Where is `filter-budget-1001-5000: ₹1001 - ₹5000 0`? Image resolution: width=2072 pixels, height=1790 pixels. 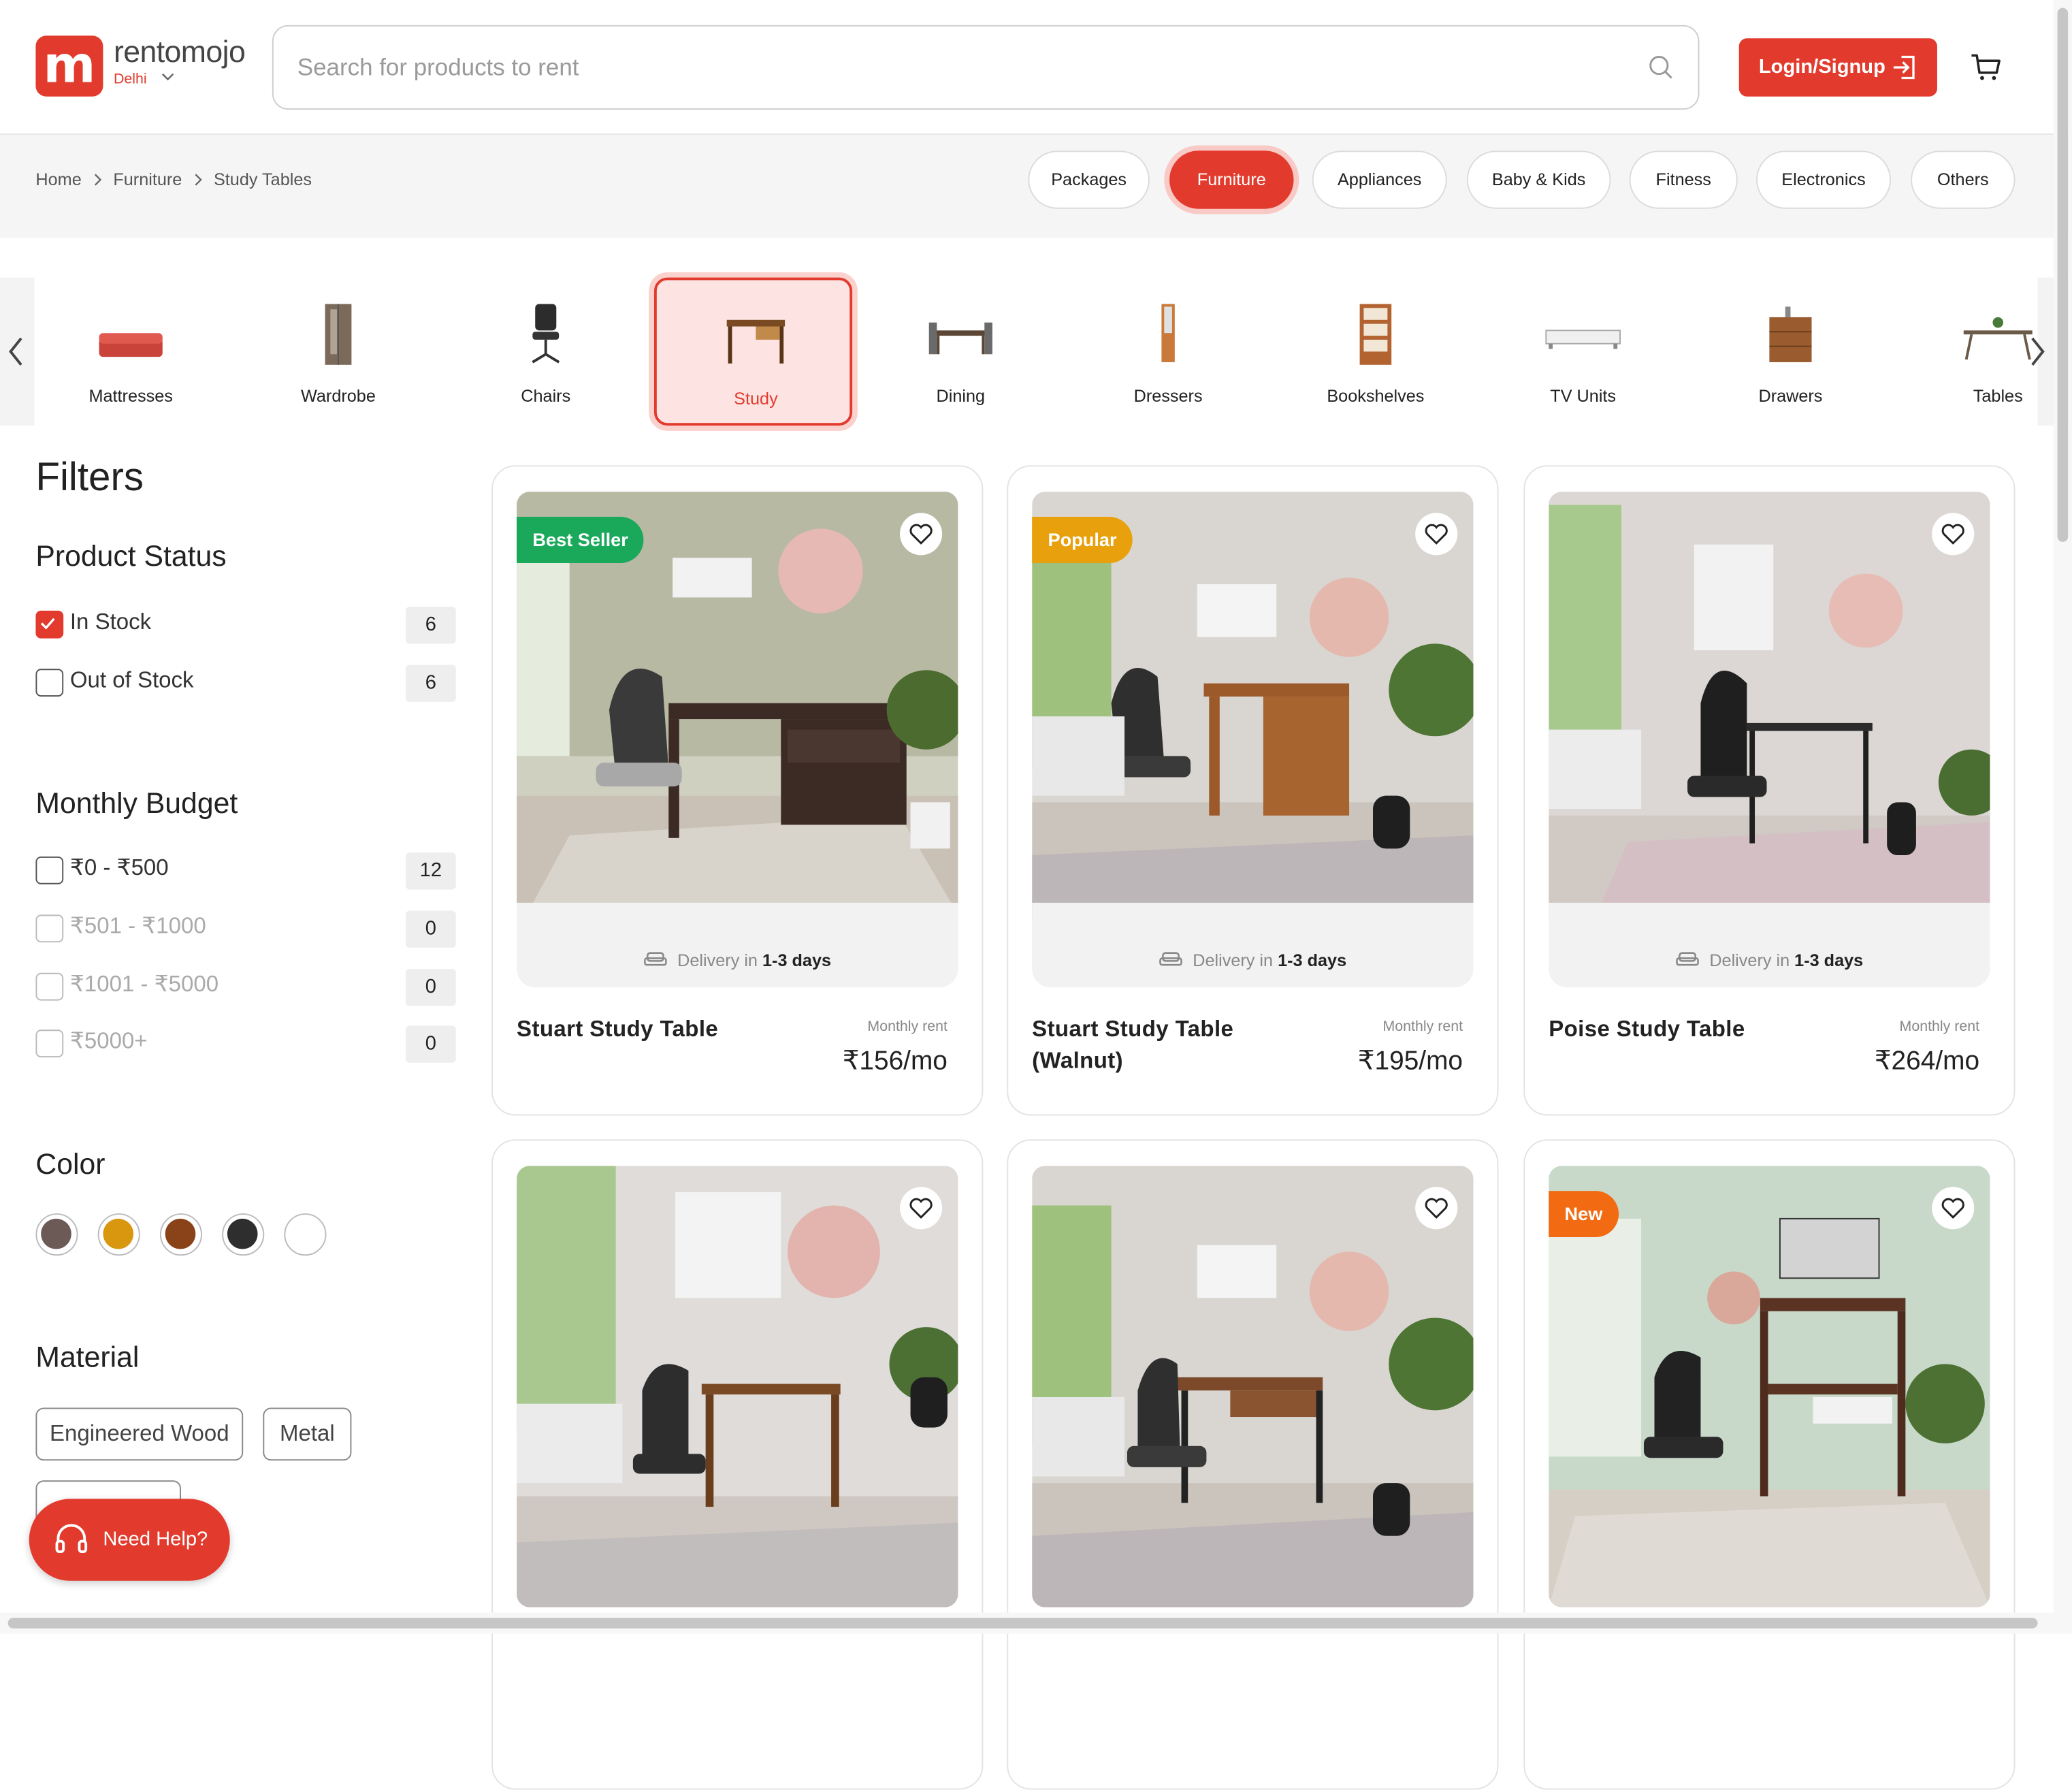
filter-budget-1001-5000: ₹1001 - ₹5000 0 is located at coordinates (245, 987).